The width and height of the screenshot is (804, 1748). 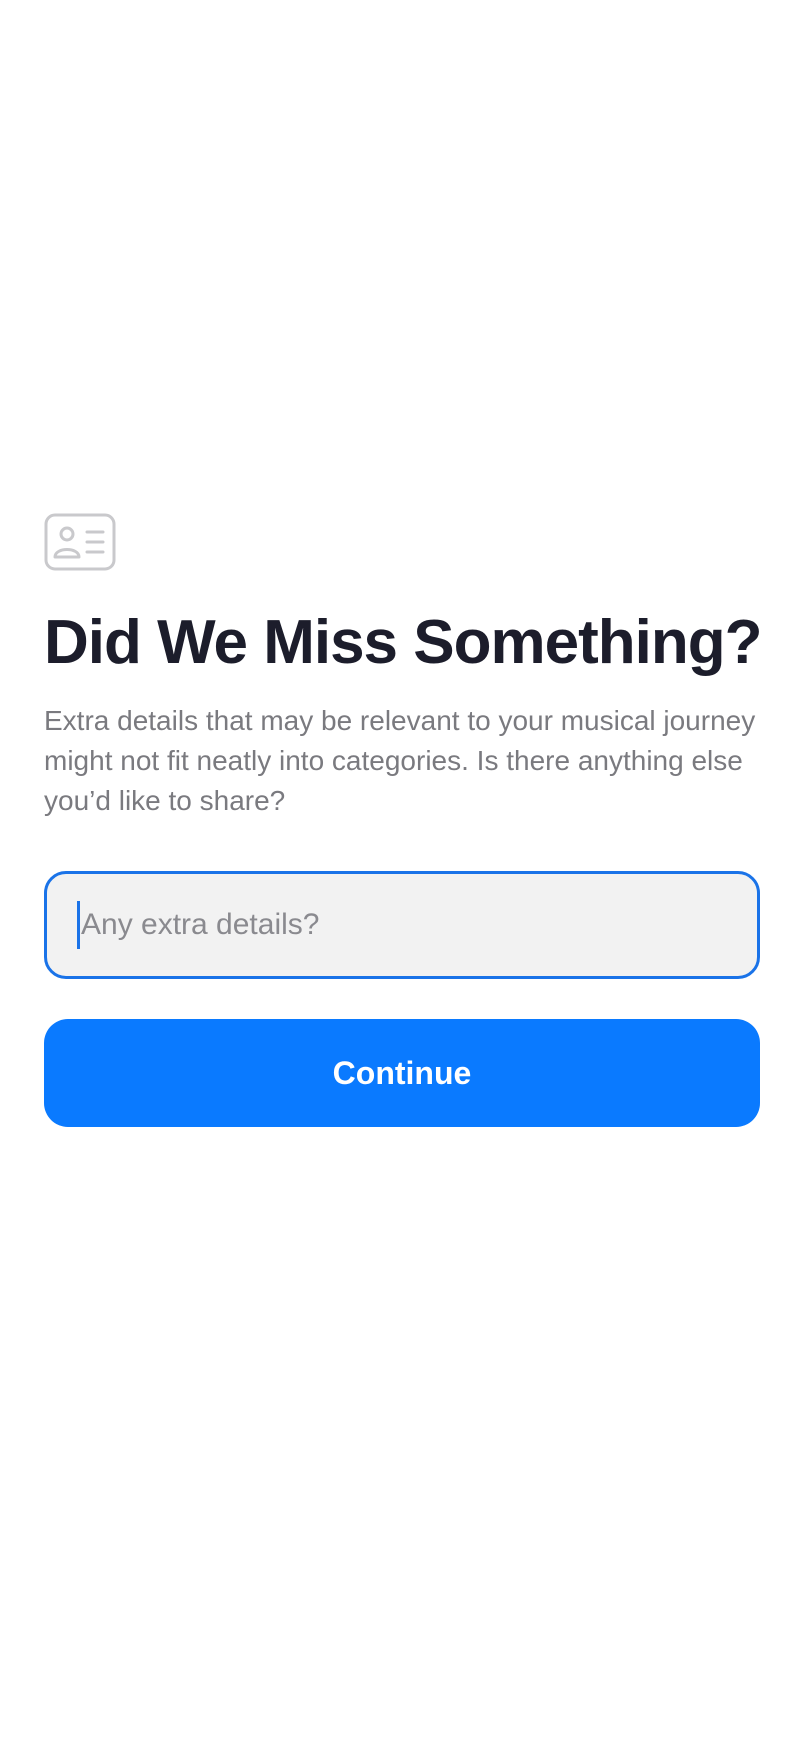 What do you see at coordinates (402, 1073) in the screenshot?
I see `continue-button: Continue` at bounding box center [402, 1073].